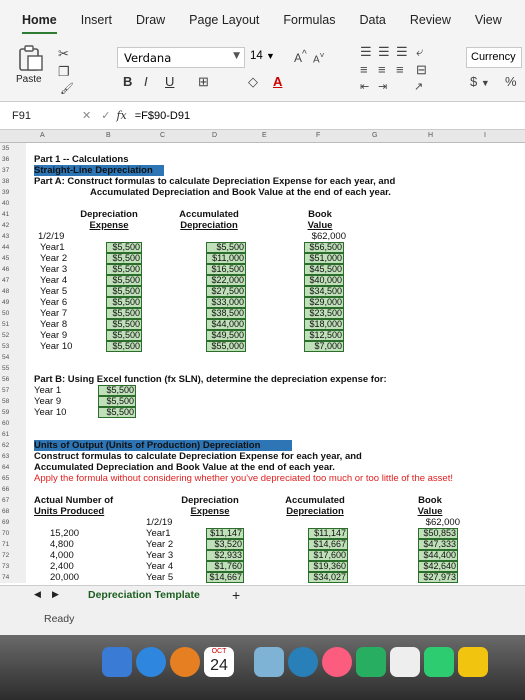  I want to click on part1-subtitle: Straight-Line Depreciation, so click(99, 170).